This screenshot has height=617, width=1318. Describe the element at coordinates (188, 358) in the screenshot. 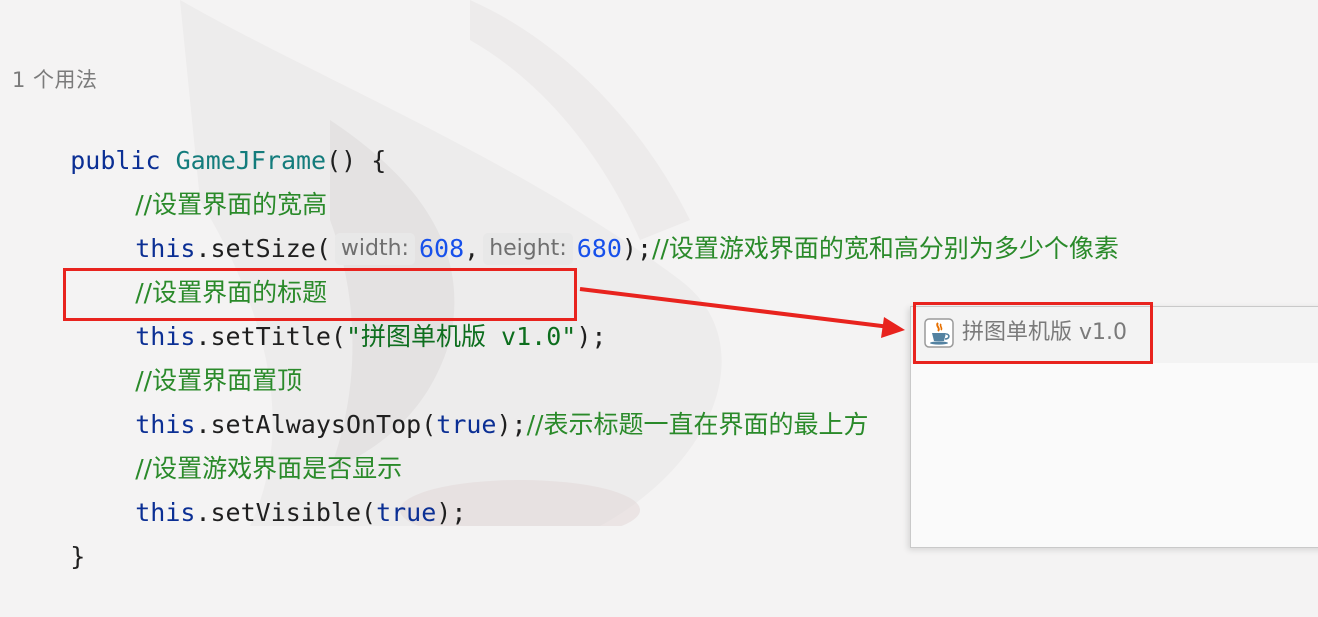

I see `code-line-comment: //设置界面置顶` at that location.